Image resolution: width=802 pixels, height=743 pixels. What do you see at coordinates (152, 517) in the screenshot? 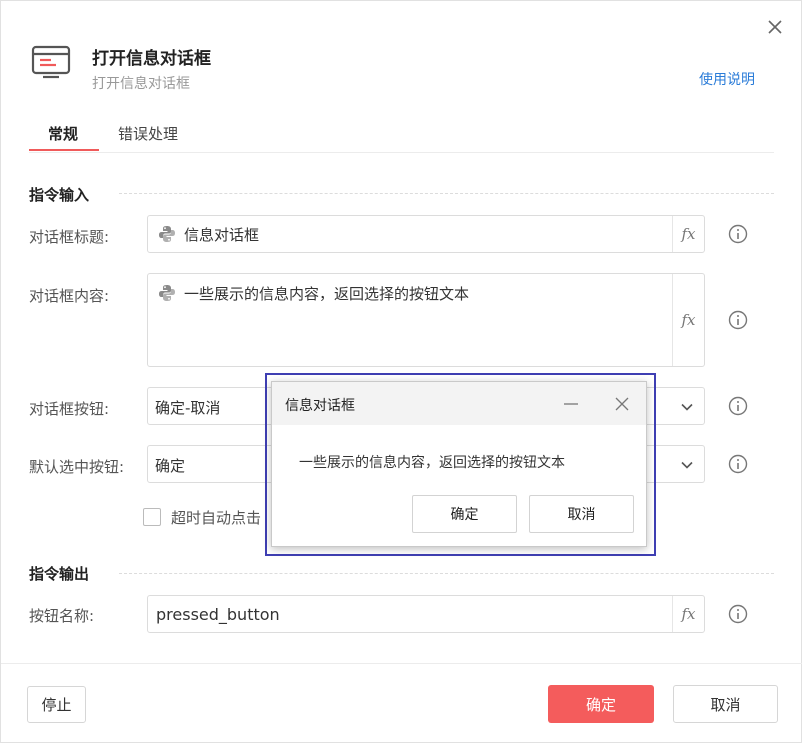
I see `timeout-auto-click-checkbox` at bounding box center [152, 517].